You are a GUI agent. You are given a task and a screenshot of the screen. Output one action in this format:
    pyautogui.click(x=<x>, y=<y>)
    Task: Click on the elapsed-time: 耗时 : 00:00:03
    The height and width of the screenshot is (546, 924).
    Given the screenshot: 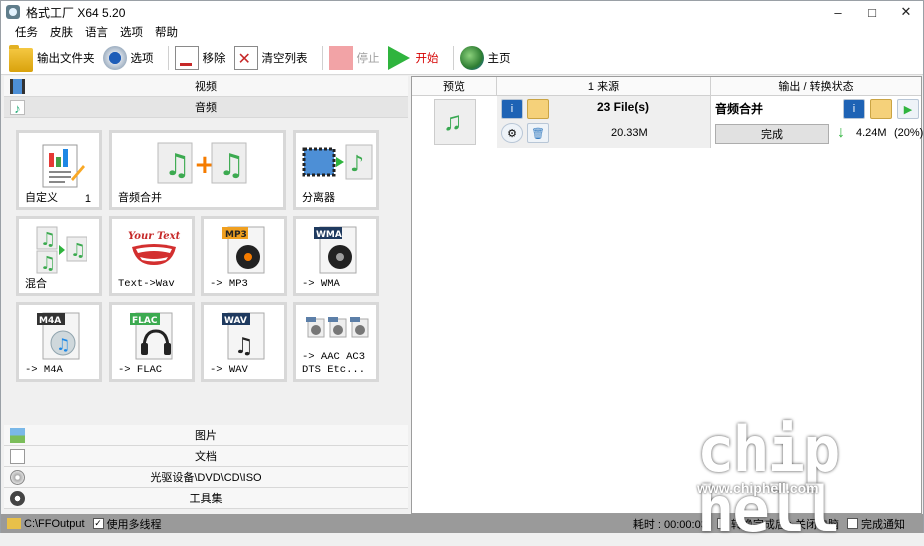 What is the action you would take?
    pyautogui.click(x=669, y=524)
    